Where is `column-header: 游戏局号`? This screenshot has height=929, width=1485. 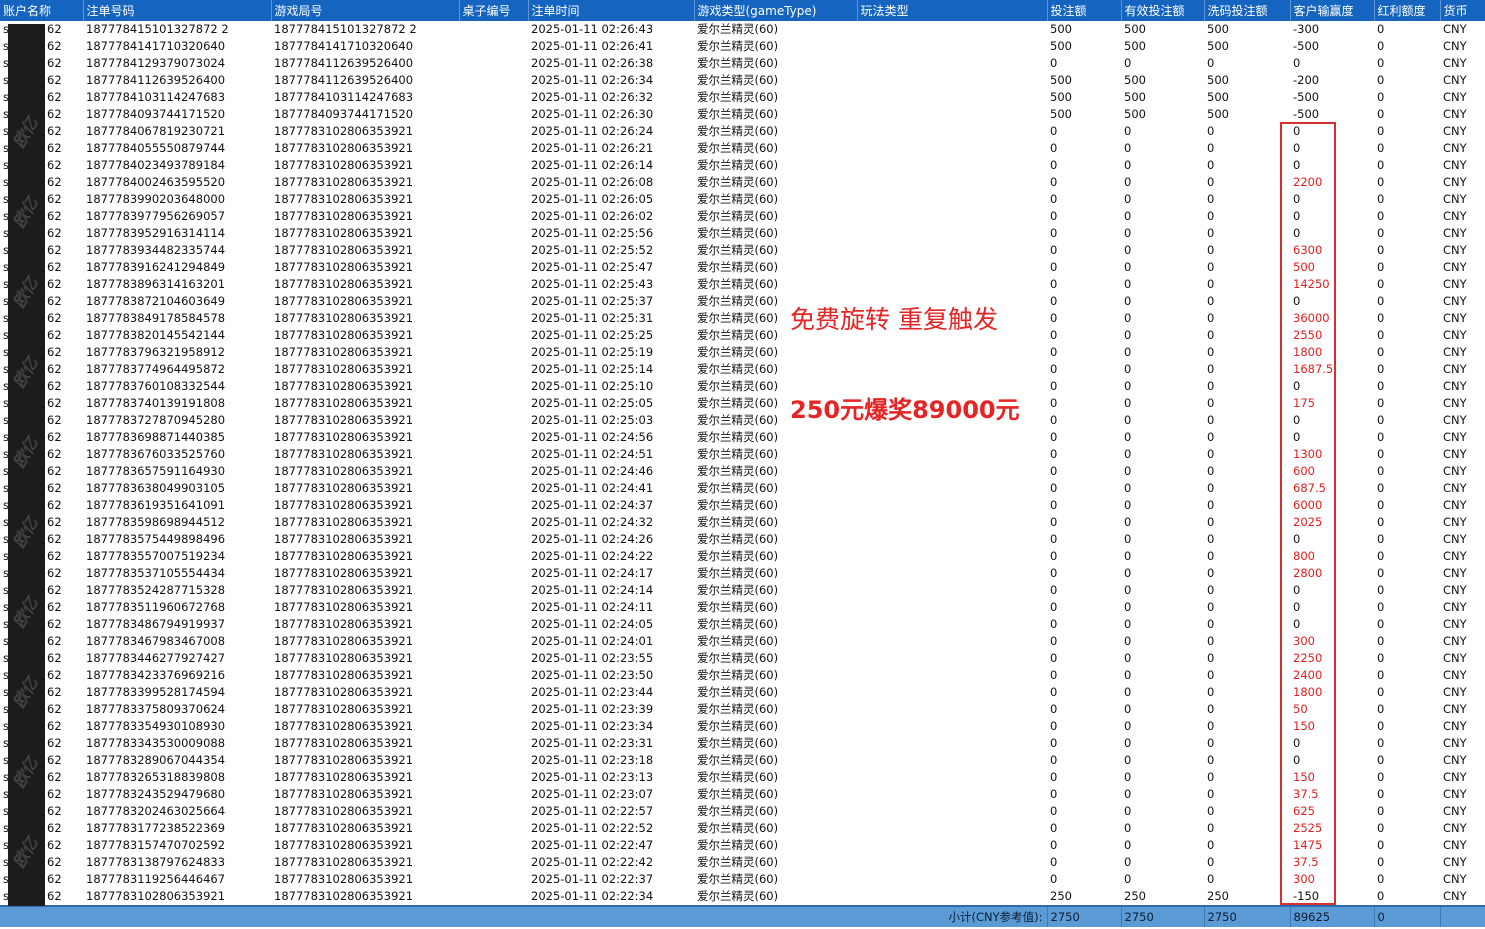
column-header: 游戏局号 is located at coordinates (365, 10).